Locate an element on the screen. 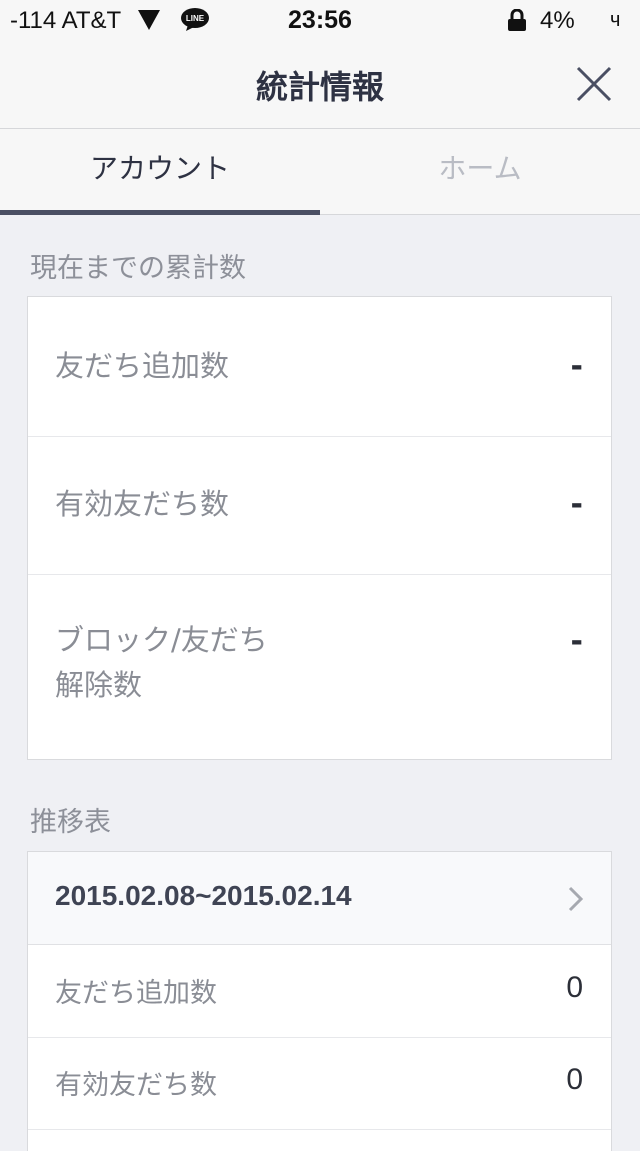  status-glyph: ч is located at coordinates (615, 20).